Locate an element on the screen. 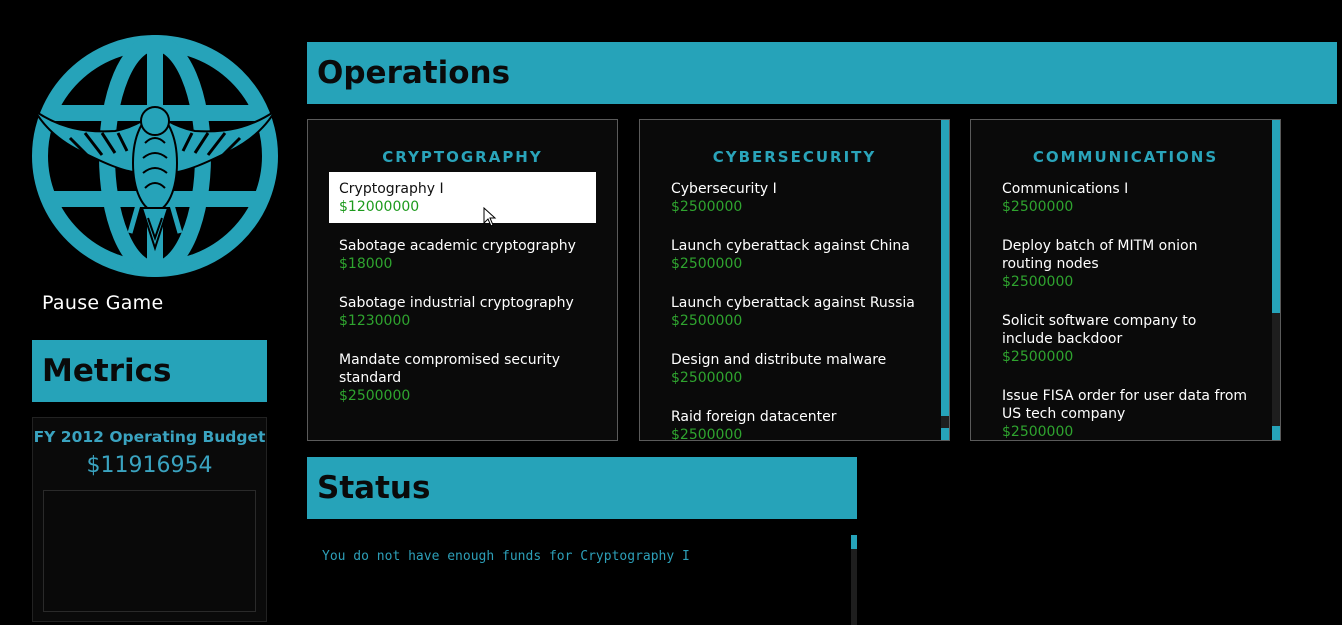 The image size is (1342, 625). panel-title: COMMUNICATIONS is located at coordinates (1125, 157).